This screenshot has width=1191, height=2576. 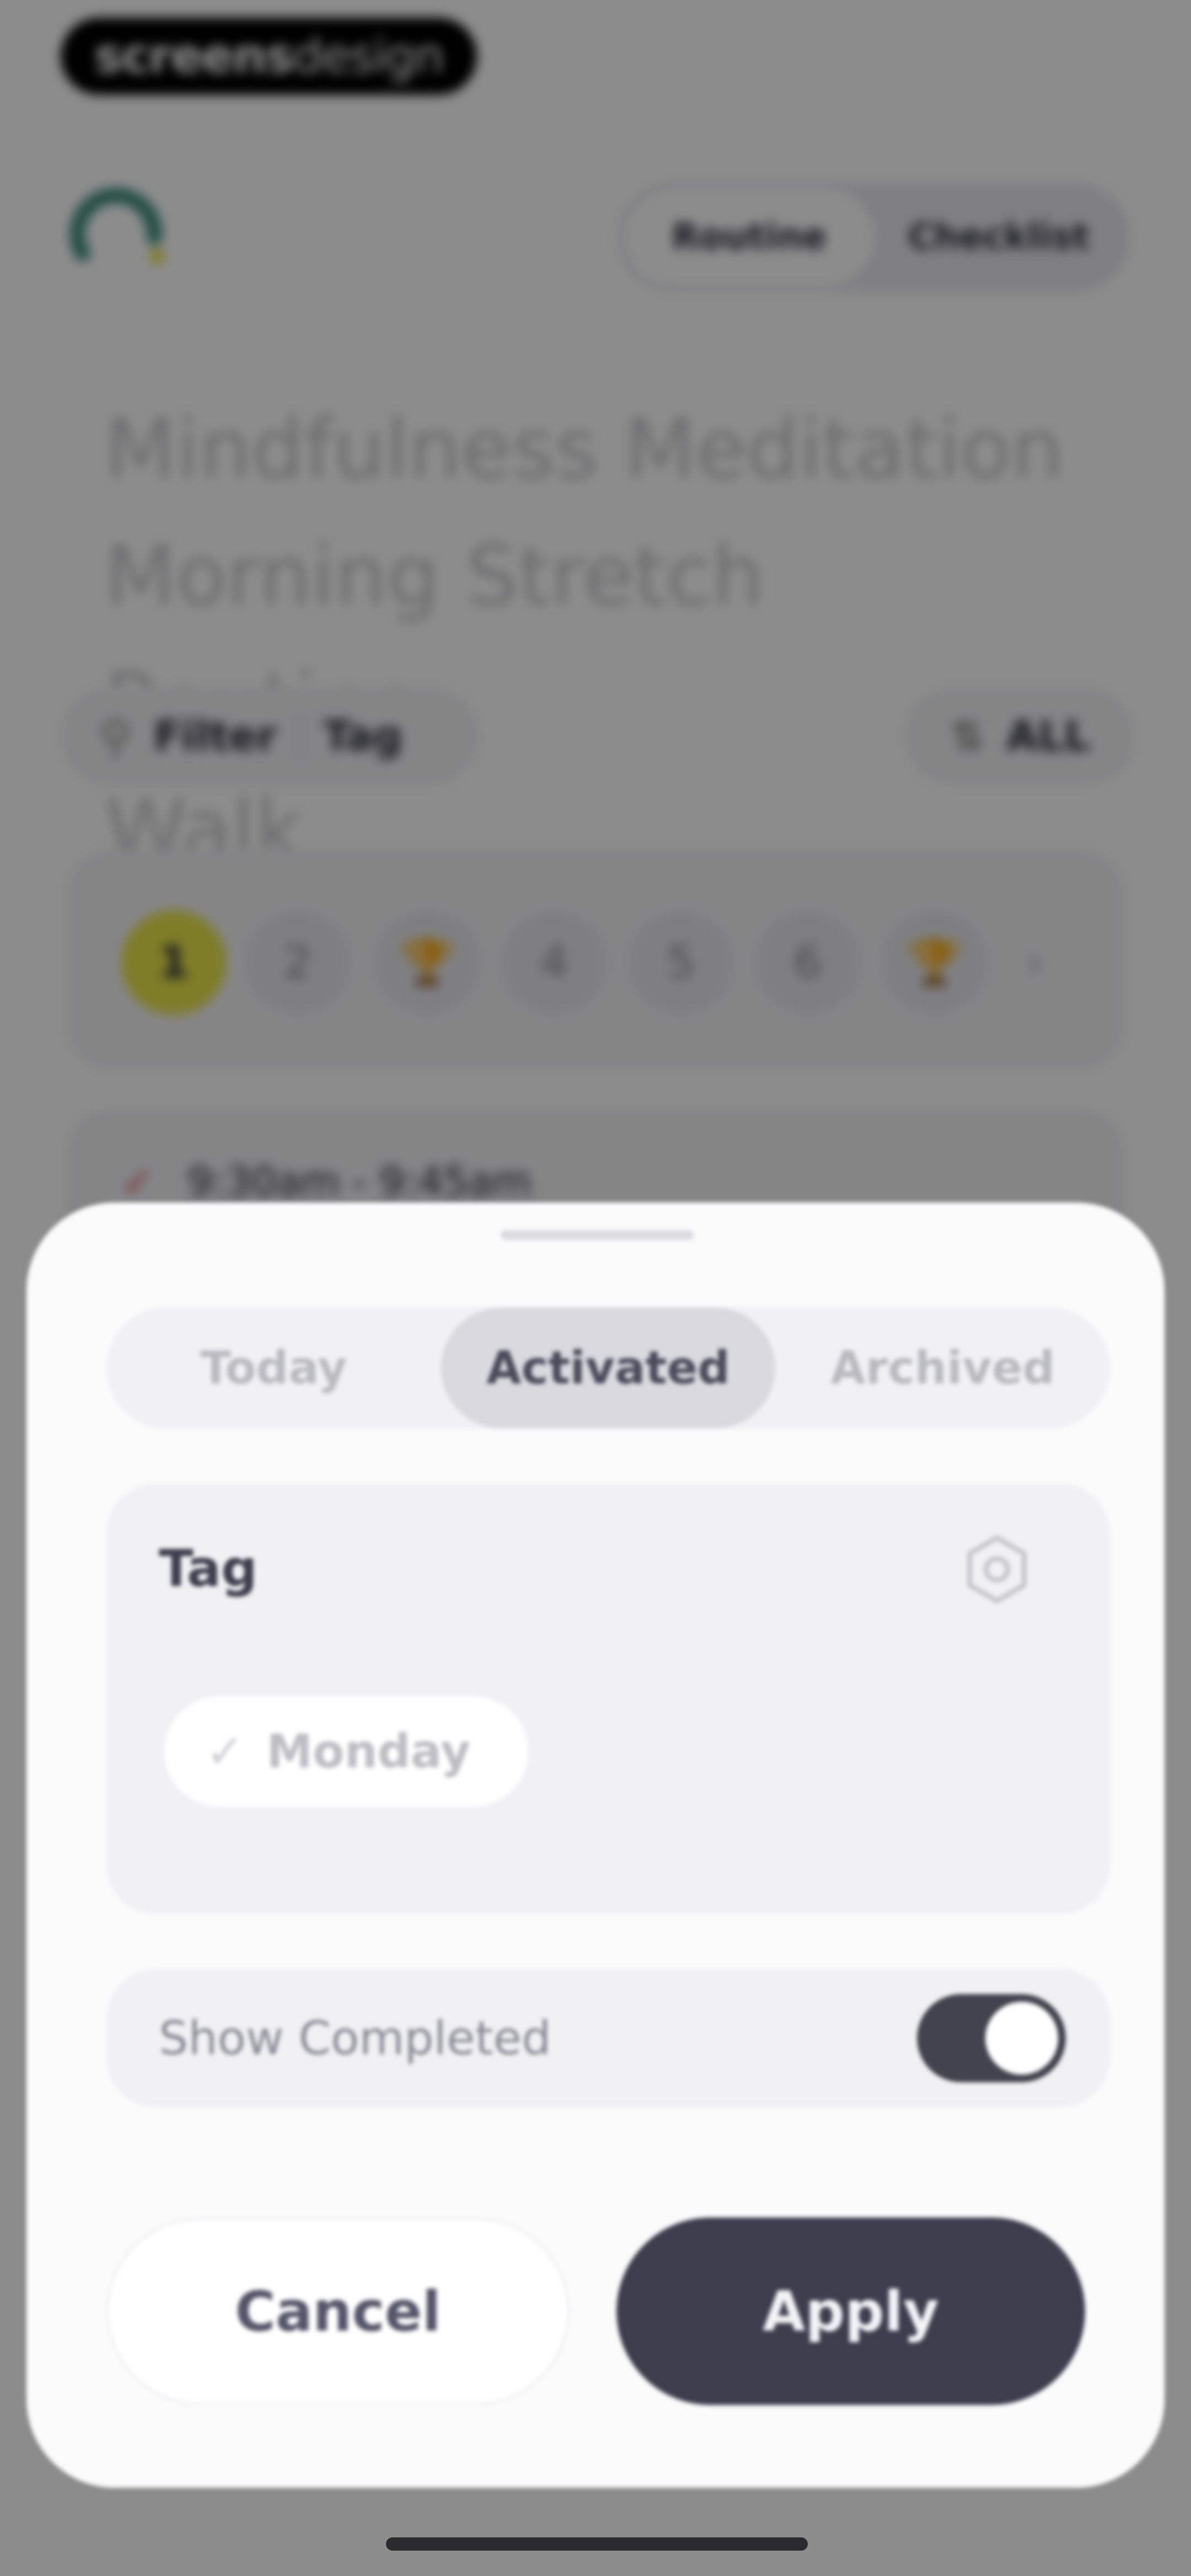 I want to click on tag-chip-monday: ✓ Monday, so click(x=346, y=1751).